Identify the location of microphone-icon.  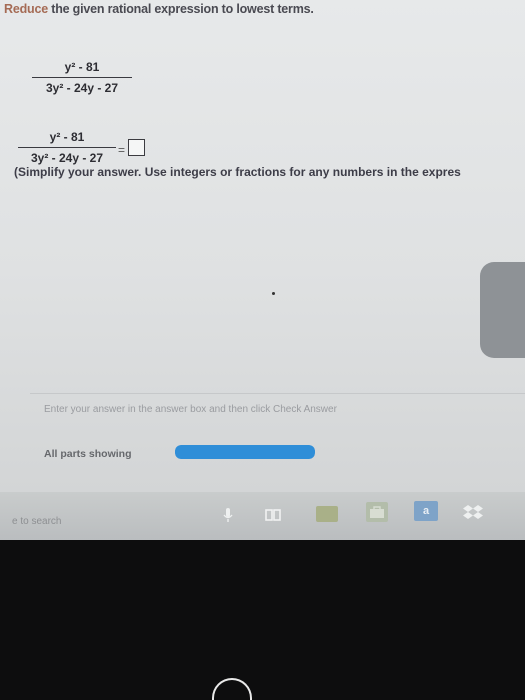
(228, 515).